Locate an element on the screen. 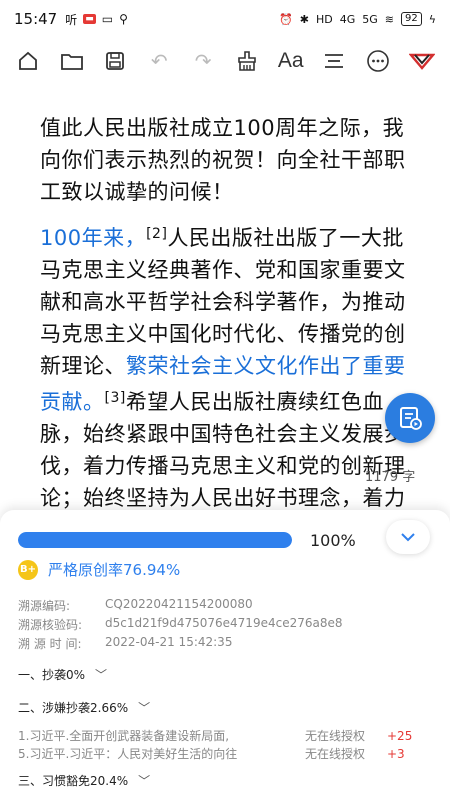  section-suspected-label: 二、涉嫌抄袭2.66% is located at coordinates (73, 708).